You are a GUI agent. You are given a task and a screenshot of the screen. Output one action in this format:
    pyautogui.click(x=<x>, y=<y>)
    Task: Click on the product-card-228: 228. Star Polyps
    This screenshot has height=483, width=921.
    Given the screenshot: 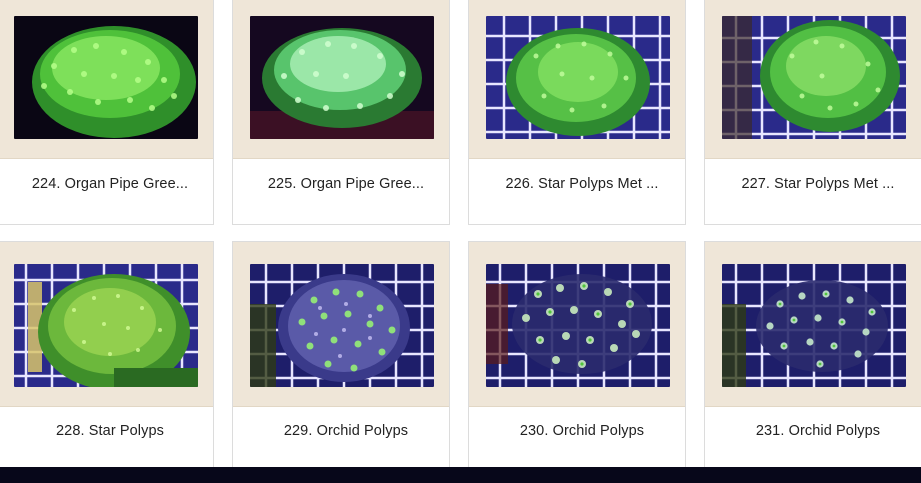 What is the action you would take?
    pyautogui.click(x=107, y=356)
    